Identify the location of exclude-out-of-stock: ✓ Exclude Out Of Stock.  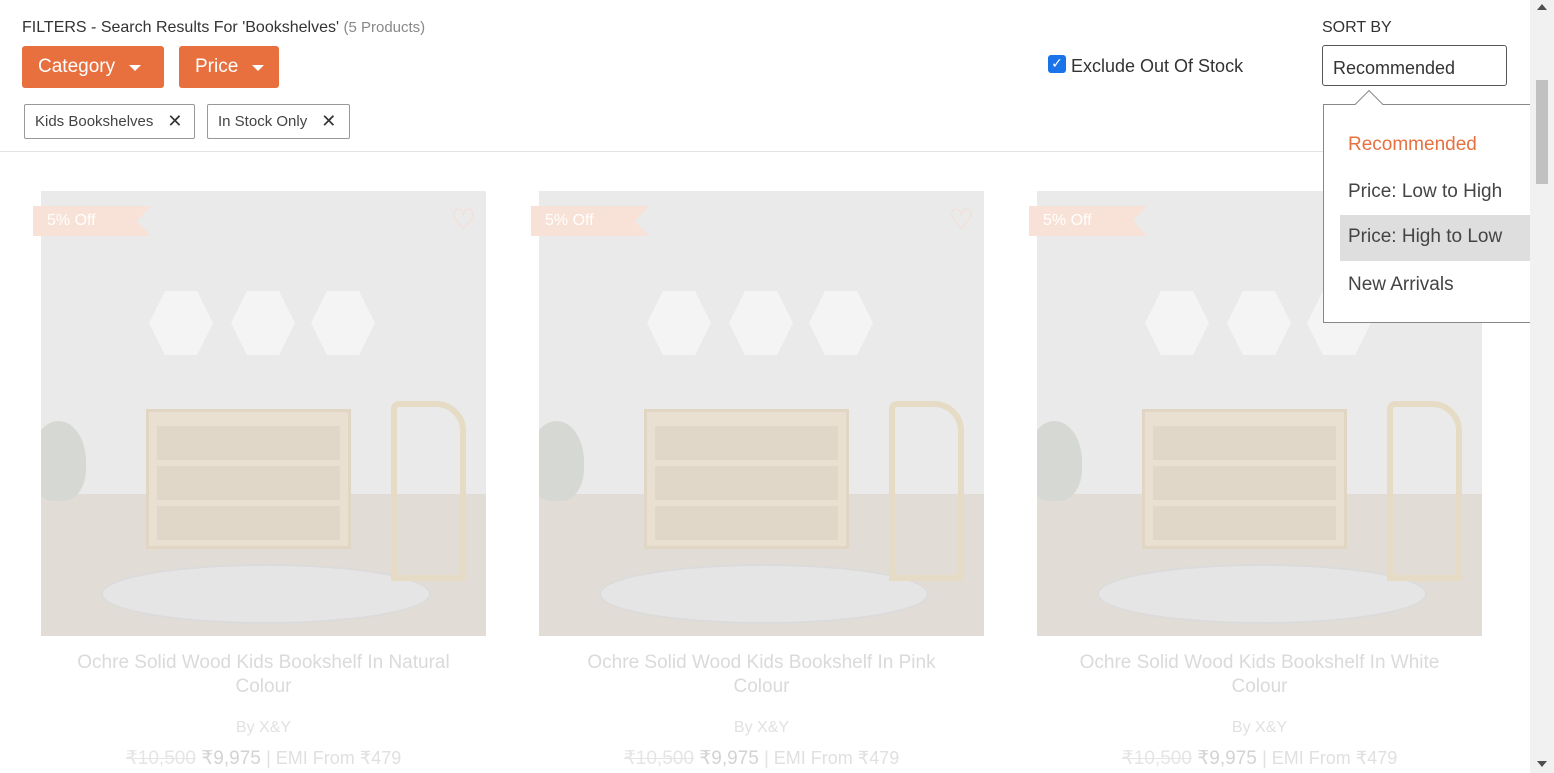
(1145, 66).